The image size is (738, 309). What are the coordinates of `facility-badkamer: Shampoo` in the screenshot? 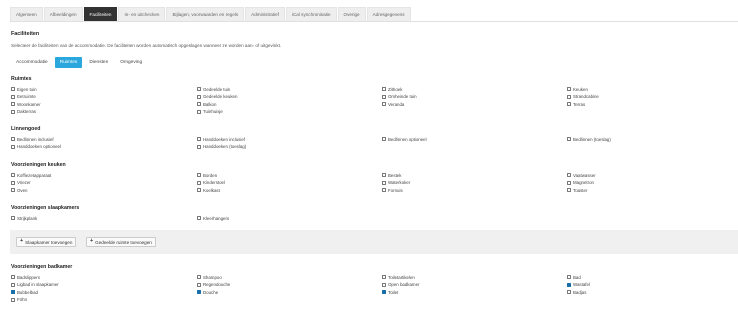 It's located at (209, 277).